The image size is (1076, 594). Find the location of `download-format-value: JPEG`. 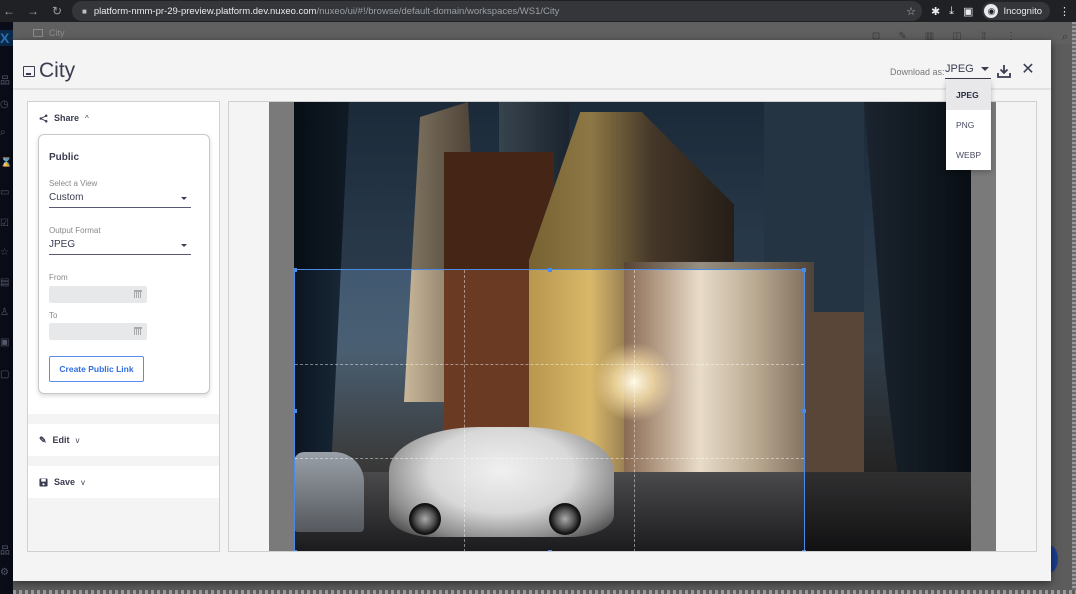

download-format-value: JPEG is located at coordinates (959, 69).